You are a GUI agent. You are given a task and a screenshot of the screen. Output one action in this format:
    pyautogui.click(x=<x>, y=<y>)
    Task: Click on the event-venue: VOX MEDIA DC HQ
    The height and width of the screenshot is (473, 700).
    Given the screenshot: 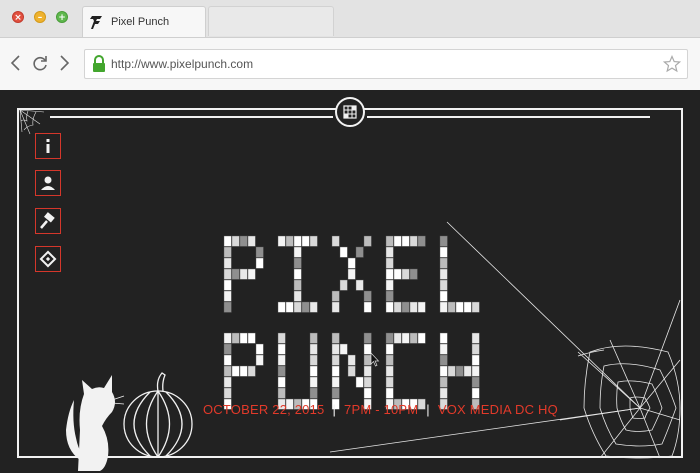 What is the action you would take?
    pyautogui.click(x=497, y=409)
    